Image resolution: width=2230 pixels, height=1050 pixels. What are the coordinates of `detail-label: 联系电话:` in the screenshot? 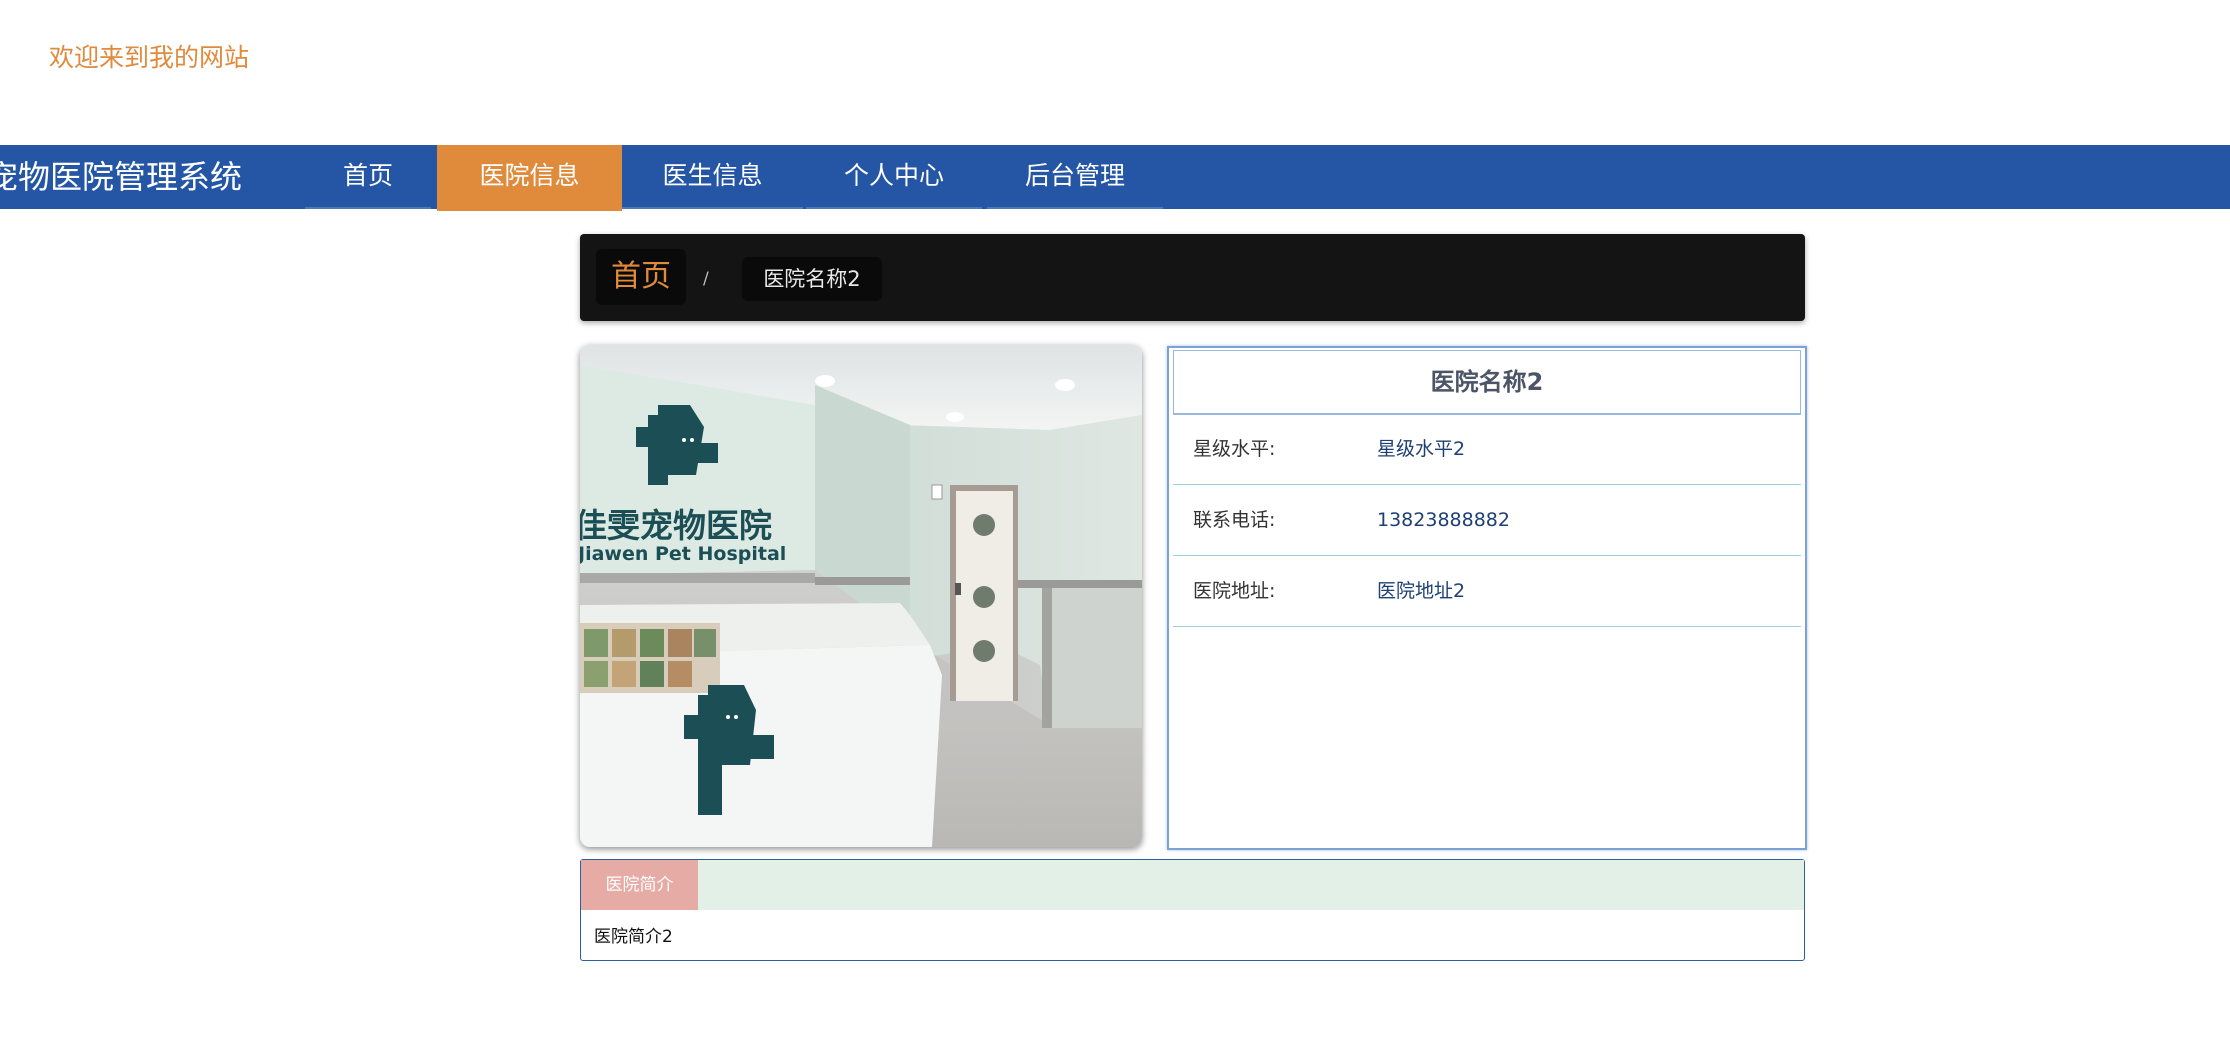 It's located at (1234, 520).